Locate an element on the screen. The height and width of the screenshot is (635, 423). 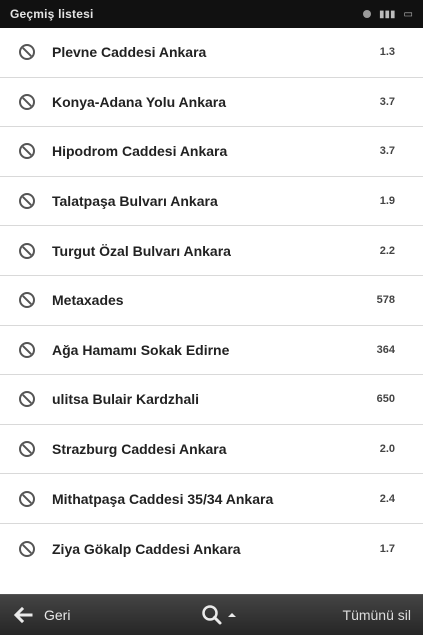
top-status-bar: Geçmiş listesi ▮▮▮ ▭ is located at coordinates (211, 14).